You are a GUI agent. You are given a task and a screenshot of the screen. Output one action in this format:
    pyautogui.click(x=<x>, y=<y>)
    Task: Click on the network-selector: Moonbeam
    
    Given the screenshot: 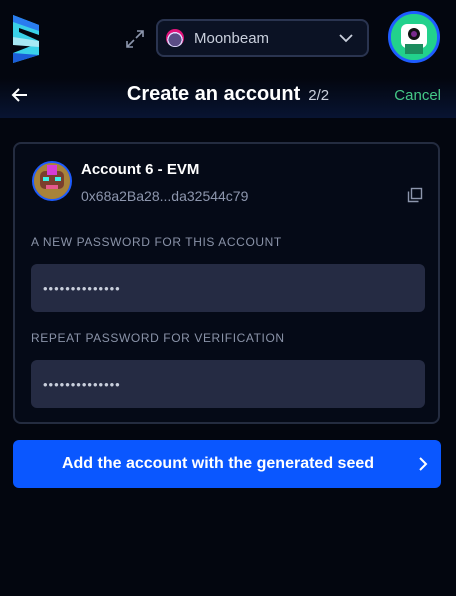 What is the action you would take?
    pyautogui.click(x=262, y=38)
    